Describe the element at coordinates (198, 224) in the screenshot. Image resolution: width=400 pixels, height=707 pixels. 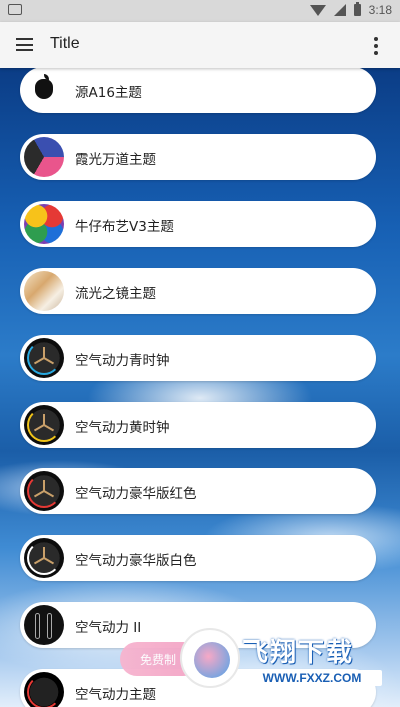
I see `list-item: 牛仔布艺V3主题` at that location.